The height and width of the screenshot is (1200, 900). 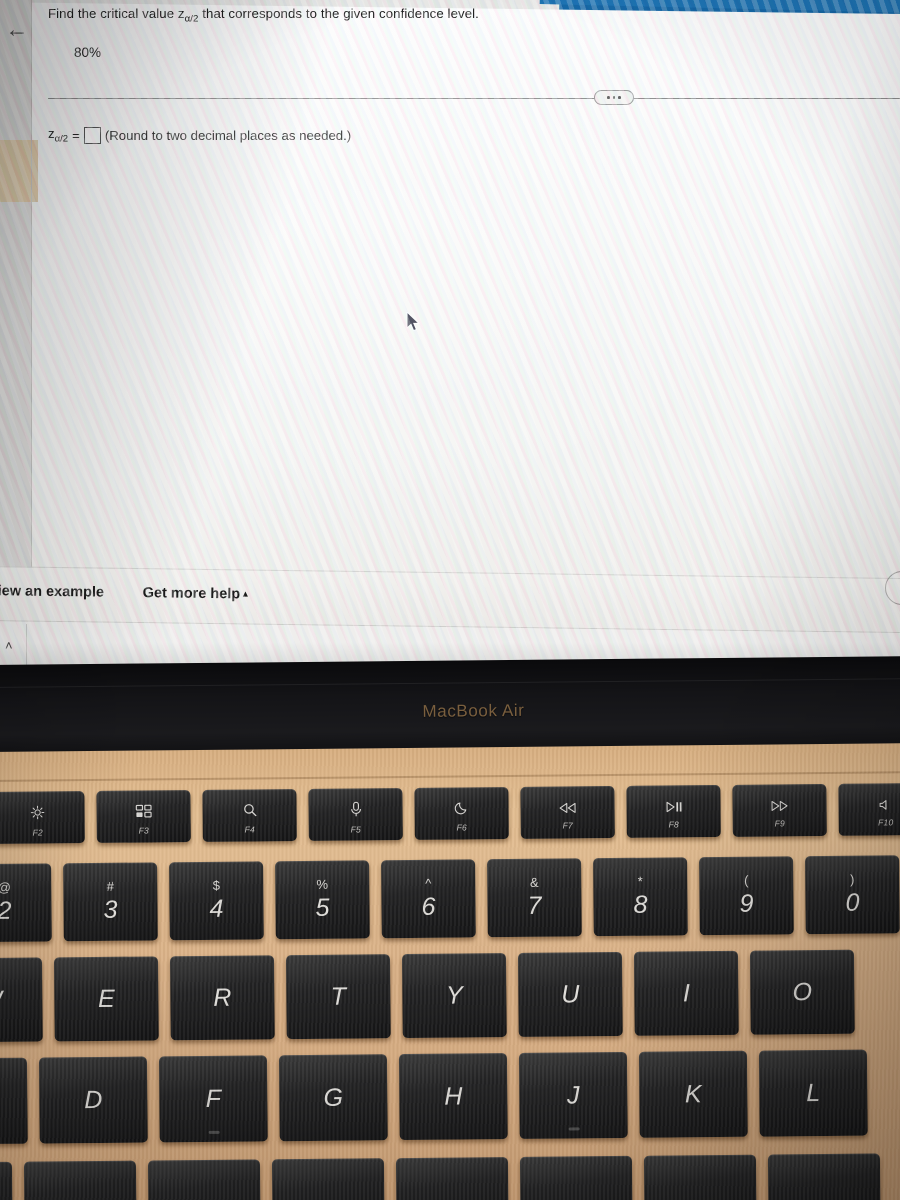 I want to click on key-6: ^ 6, so click(x=428, y=899).